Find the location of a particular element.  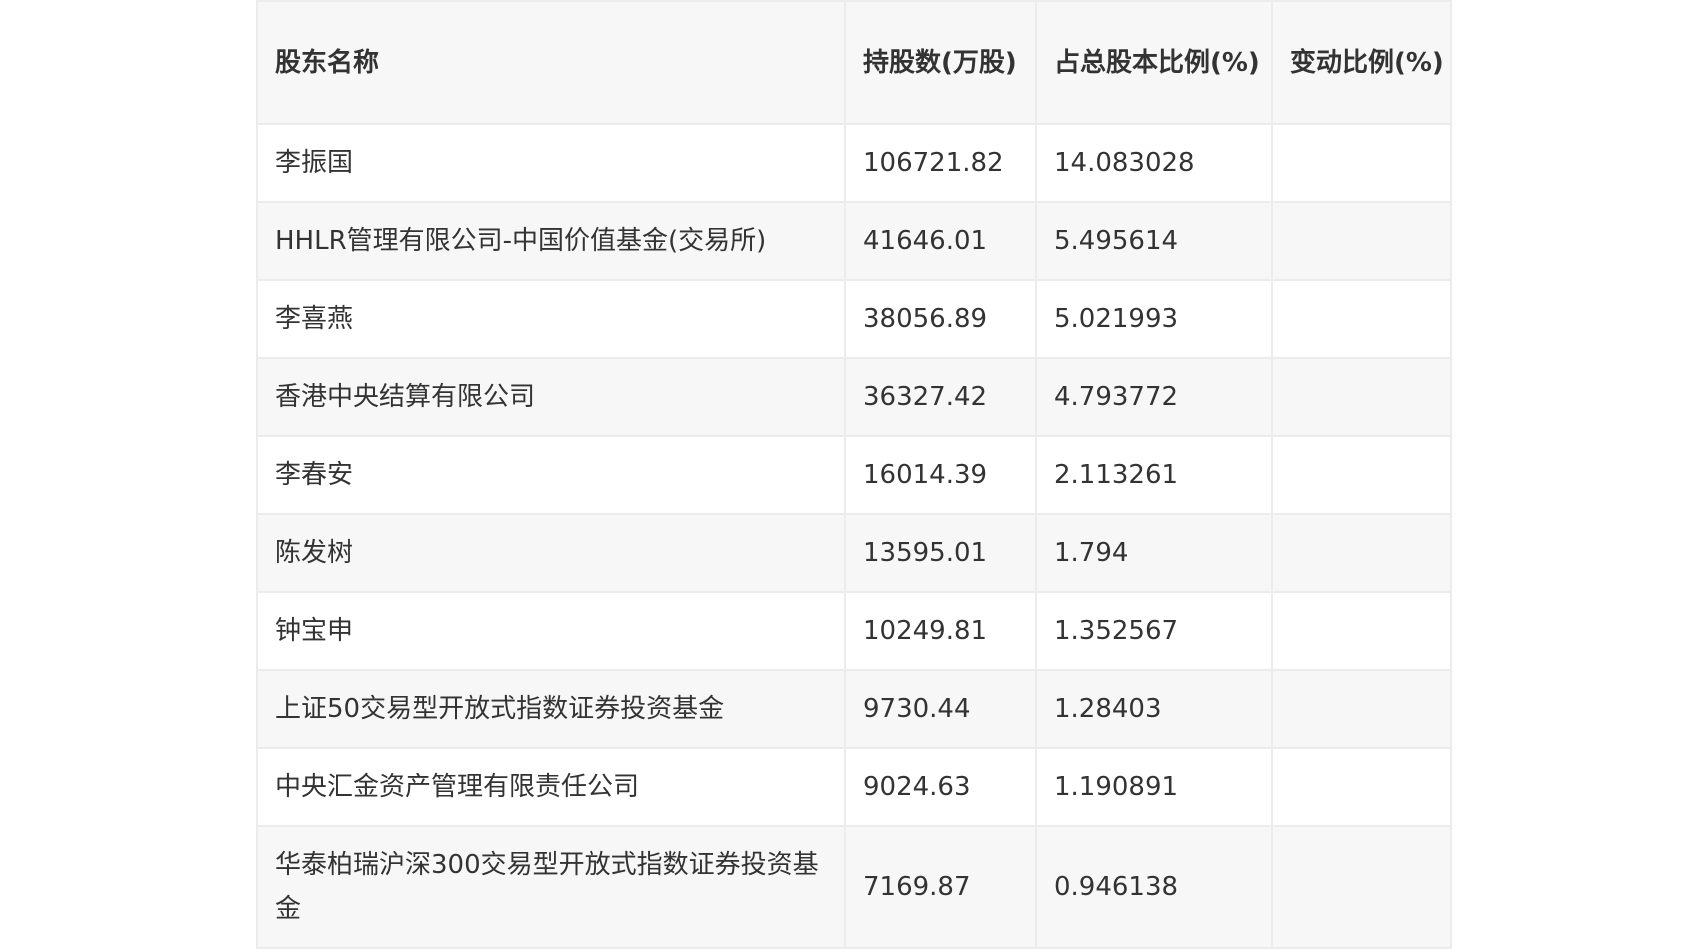

cell-ratio: 4.793772 is located at coordinates (1154, 397).